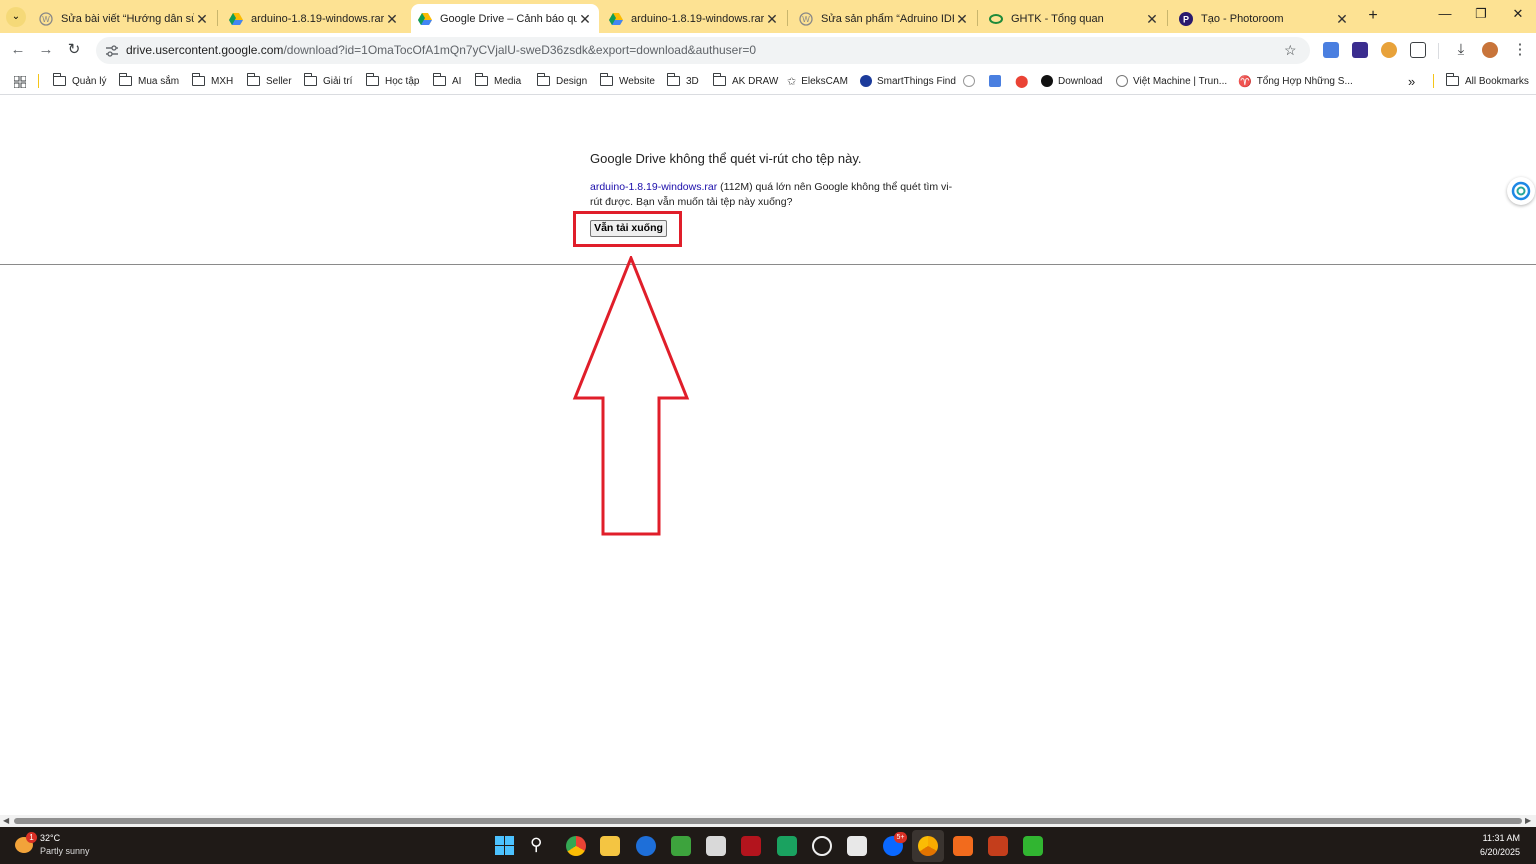  Describe the element at coordinates (969, 81) in the screenshot. I see `wordpress-icon` at that location.